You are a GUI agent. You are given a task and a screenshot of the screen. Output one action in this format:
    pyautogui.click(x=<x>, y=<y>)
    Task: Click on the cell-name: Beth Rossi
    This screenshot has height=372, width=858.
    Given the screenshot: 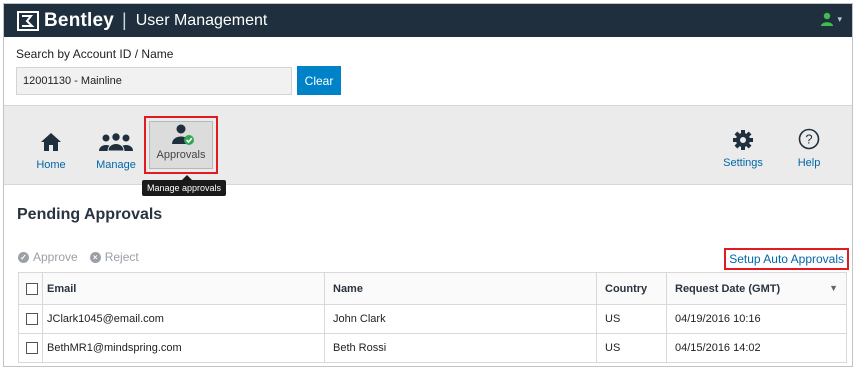 What is the action you would take?
    pyautogui.click(x=460, y=348)
    